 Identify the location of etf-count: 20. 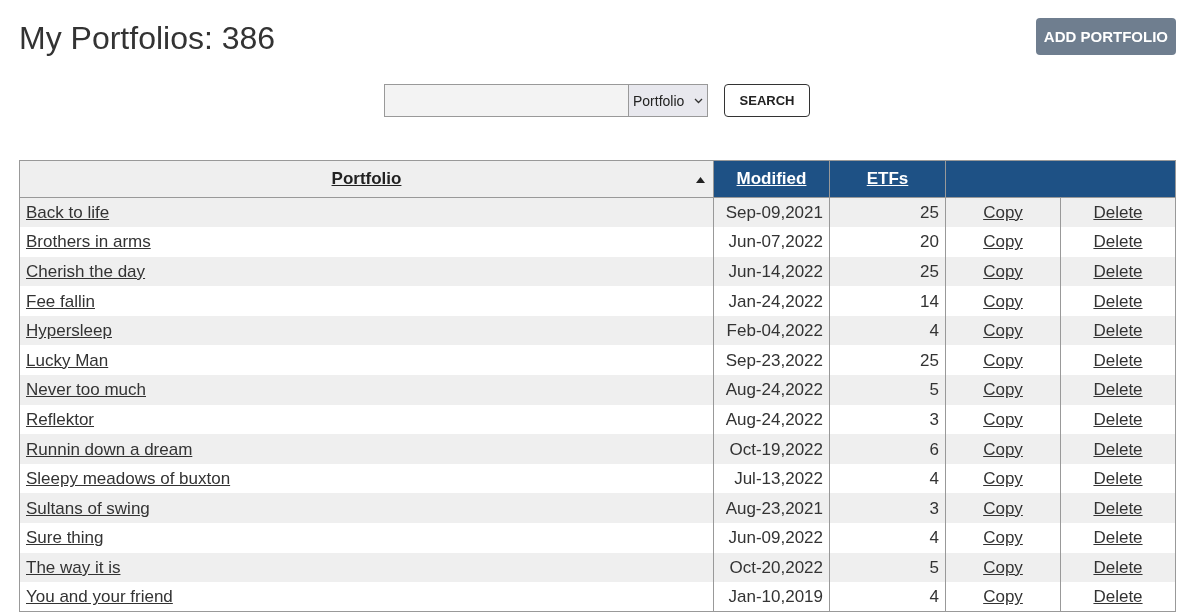
(929, 242).